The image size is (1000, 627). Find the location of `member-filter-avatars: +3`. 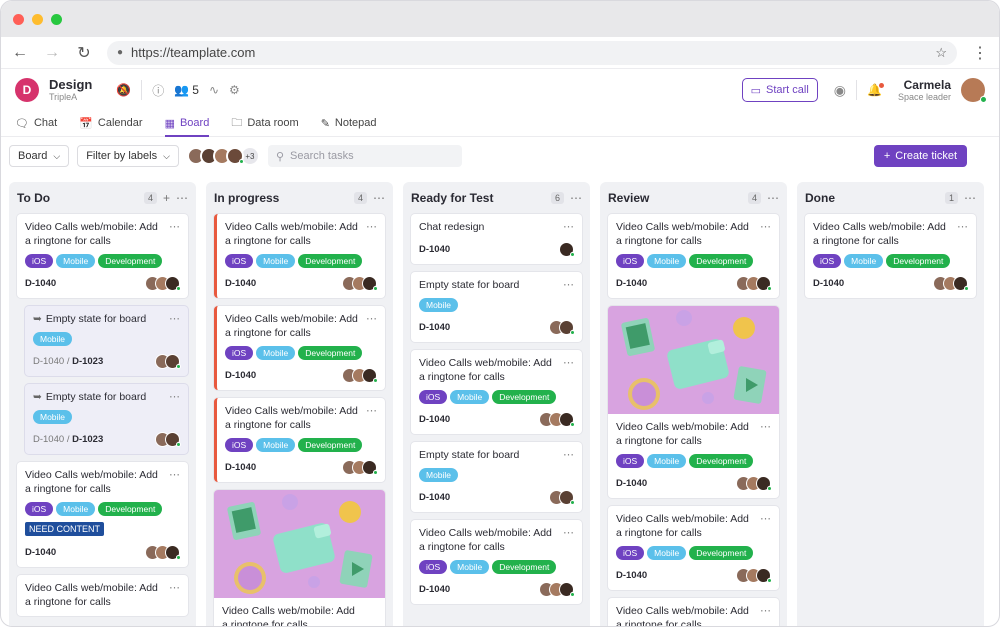

member-filter-avatars: +3 is located at coordinates (223, 156).